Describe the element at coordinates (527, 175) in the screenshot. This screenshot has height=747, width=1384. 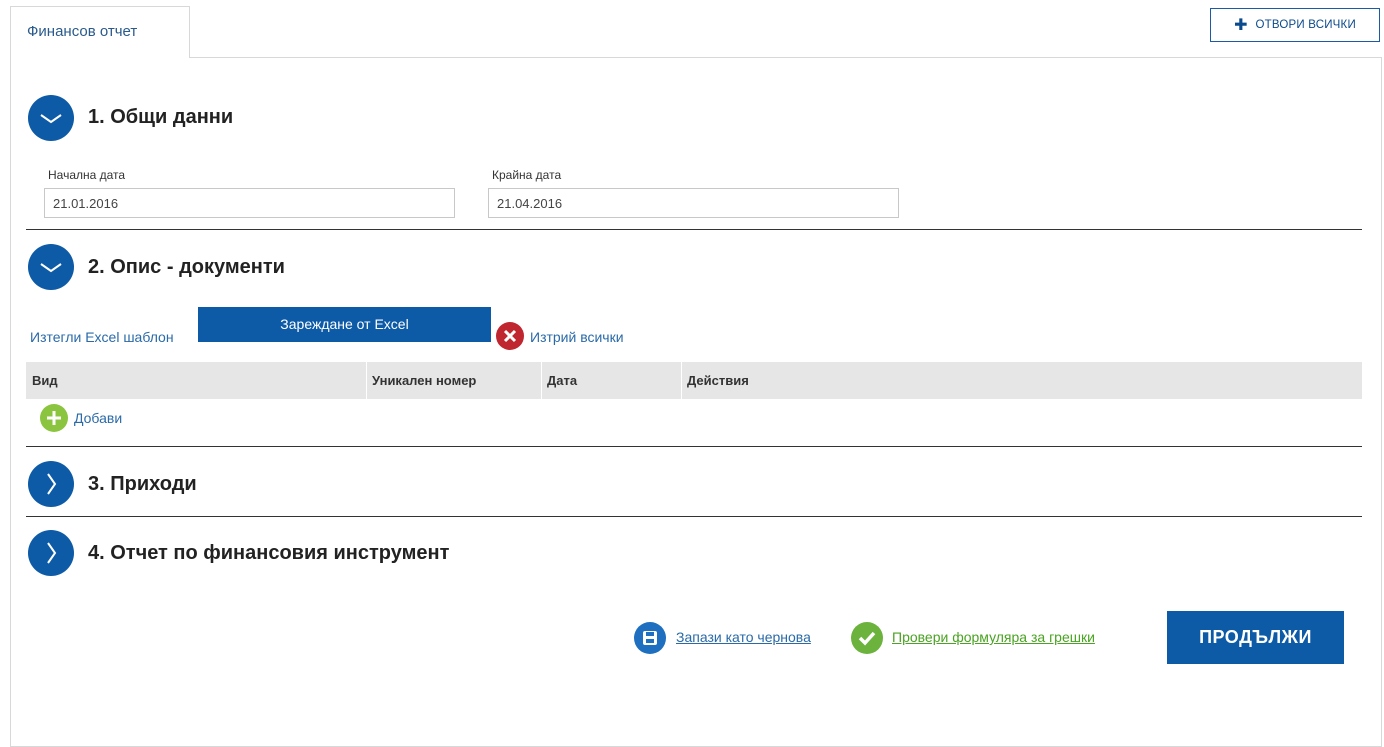
I see `end-date-label: Крайна дата` at that location.